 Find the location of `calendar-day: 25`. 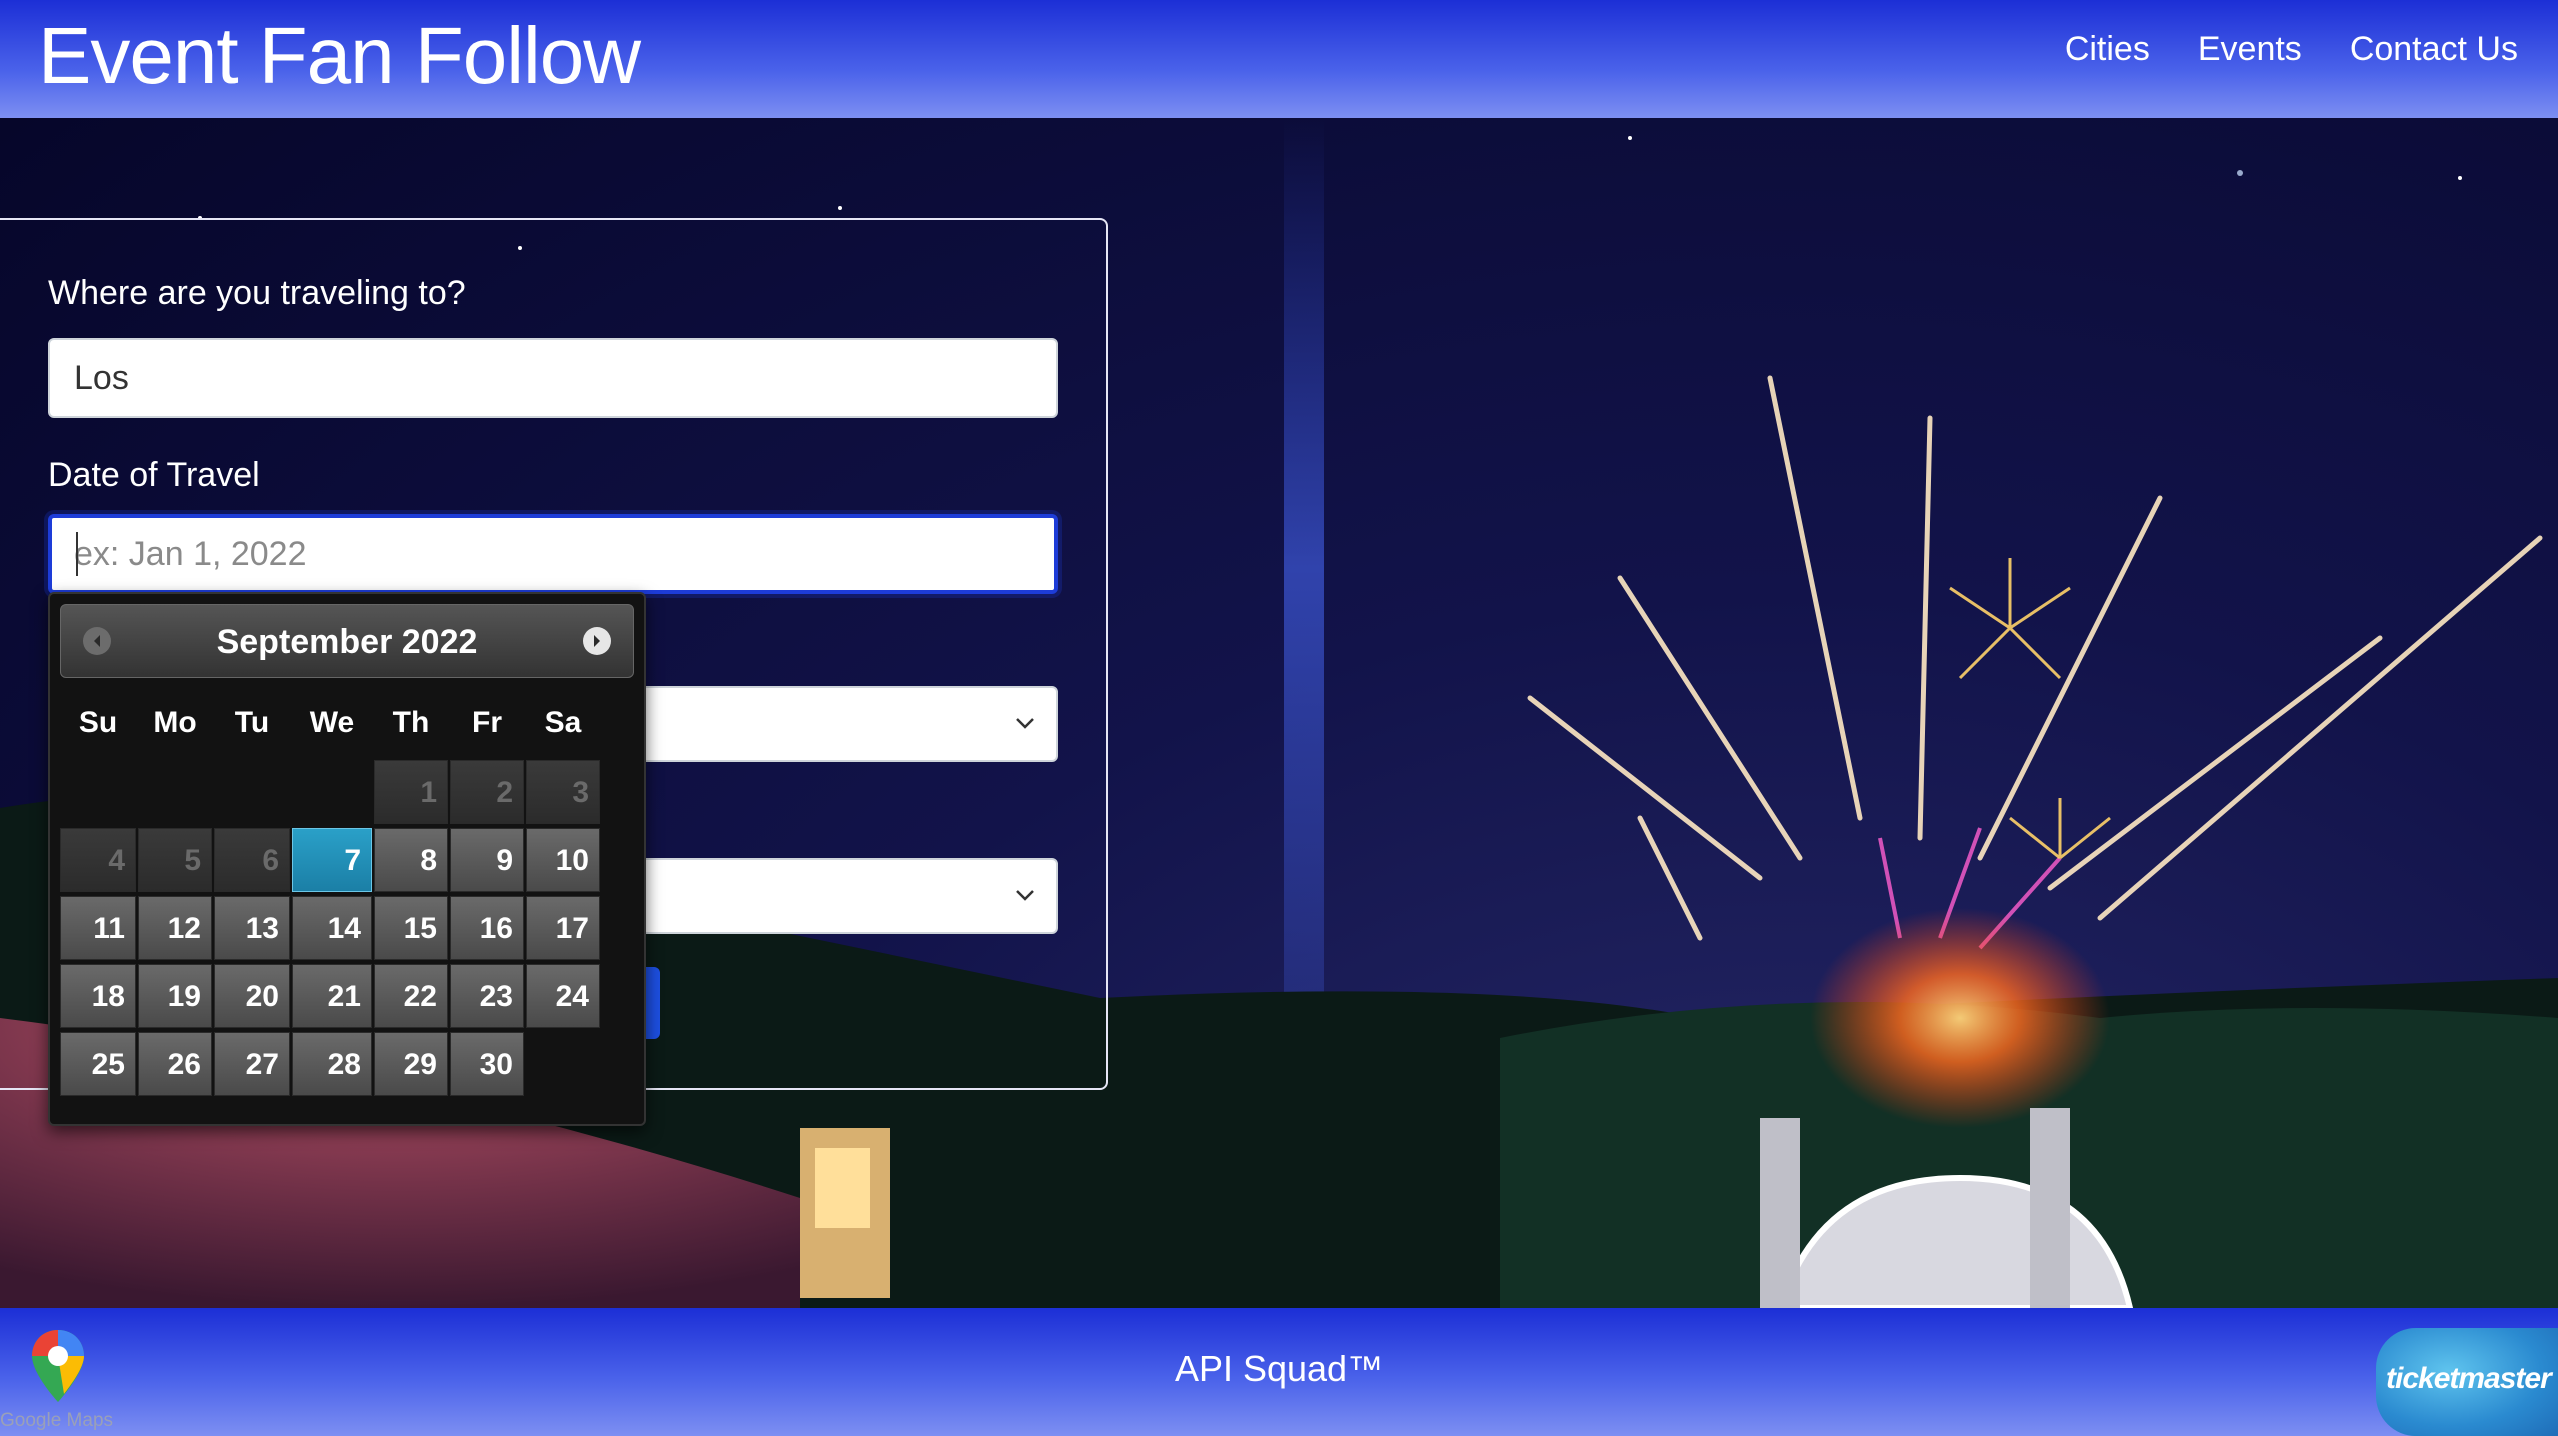

calendar-day: 25 is located at coordinates (98, 1064).